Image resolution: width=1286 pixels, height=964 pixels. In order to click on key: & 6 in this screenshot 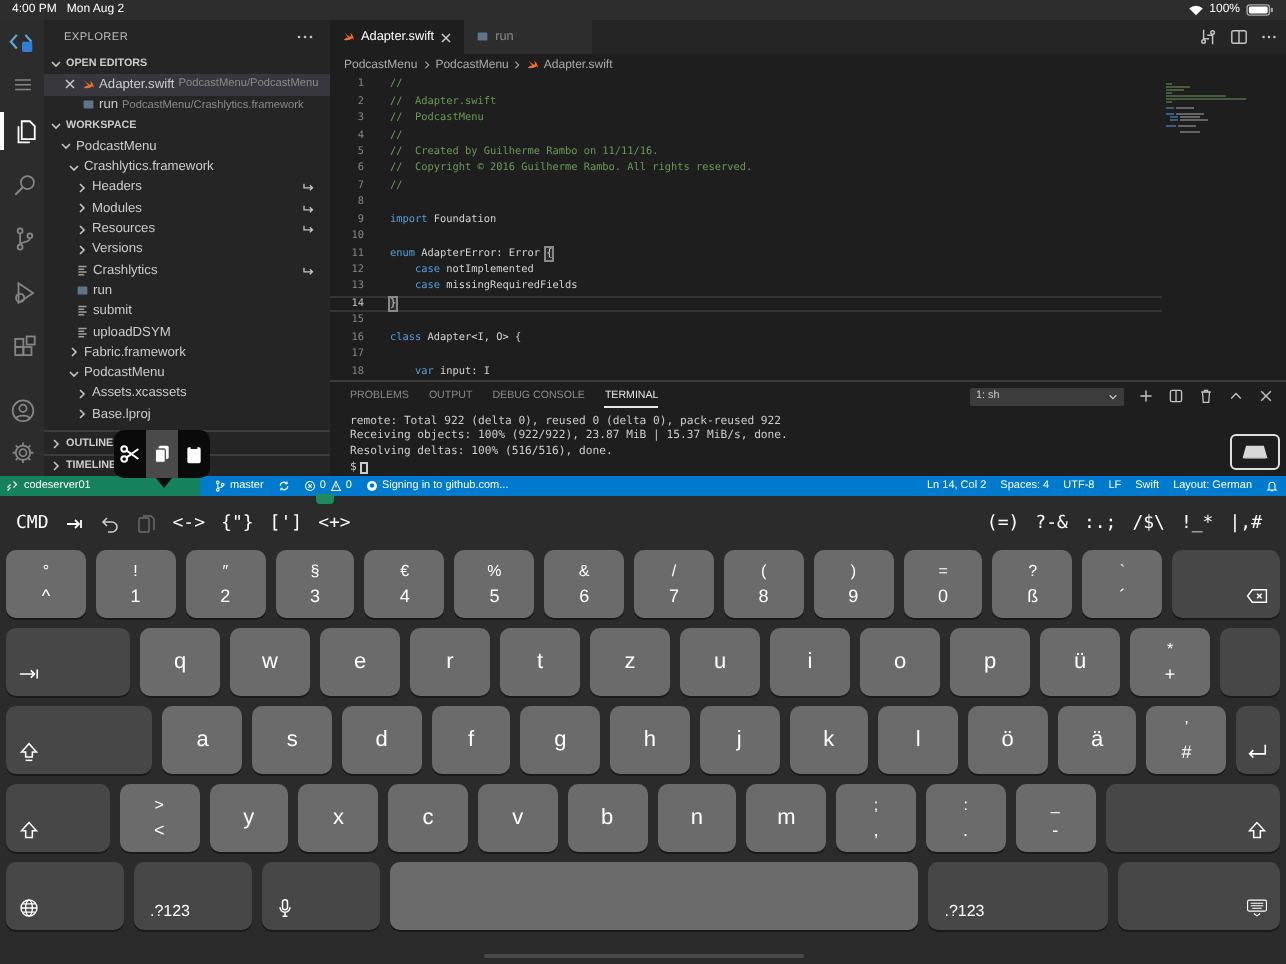, I will do `click(584, 584)`.